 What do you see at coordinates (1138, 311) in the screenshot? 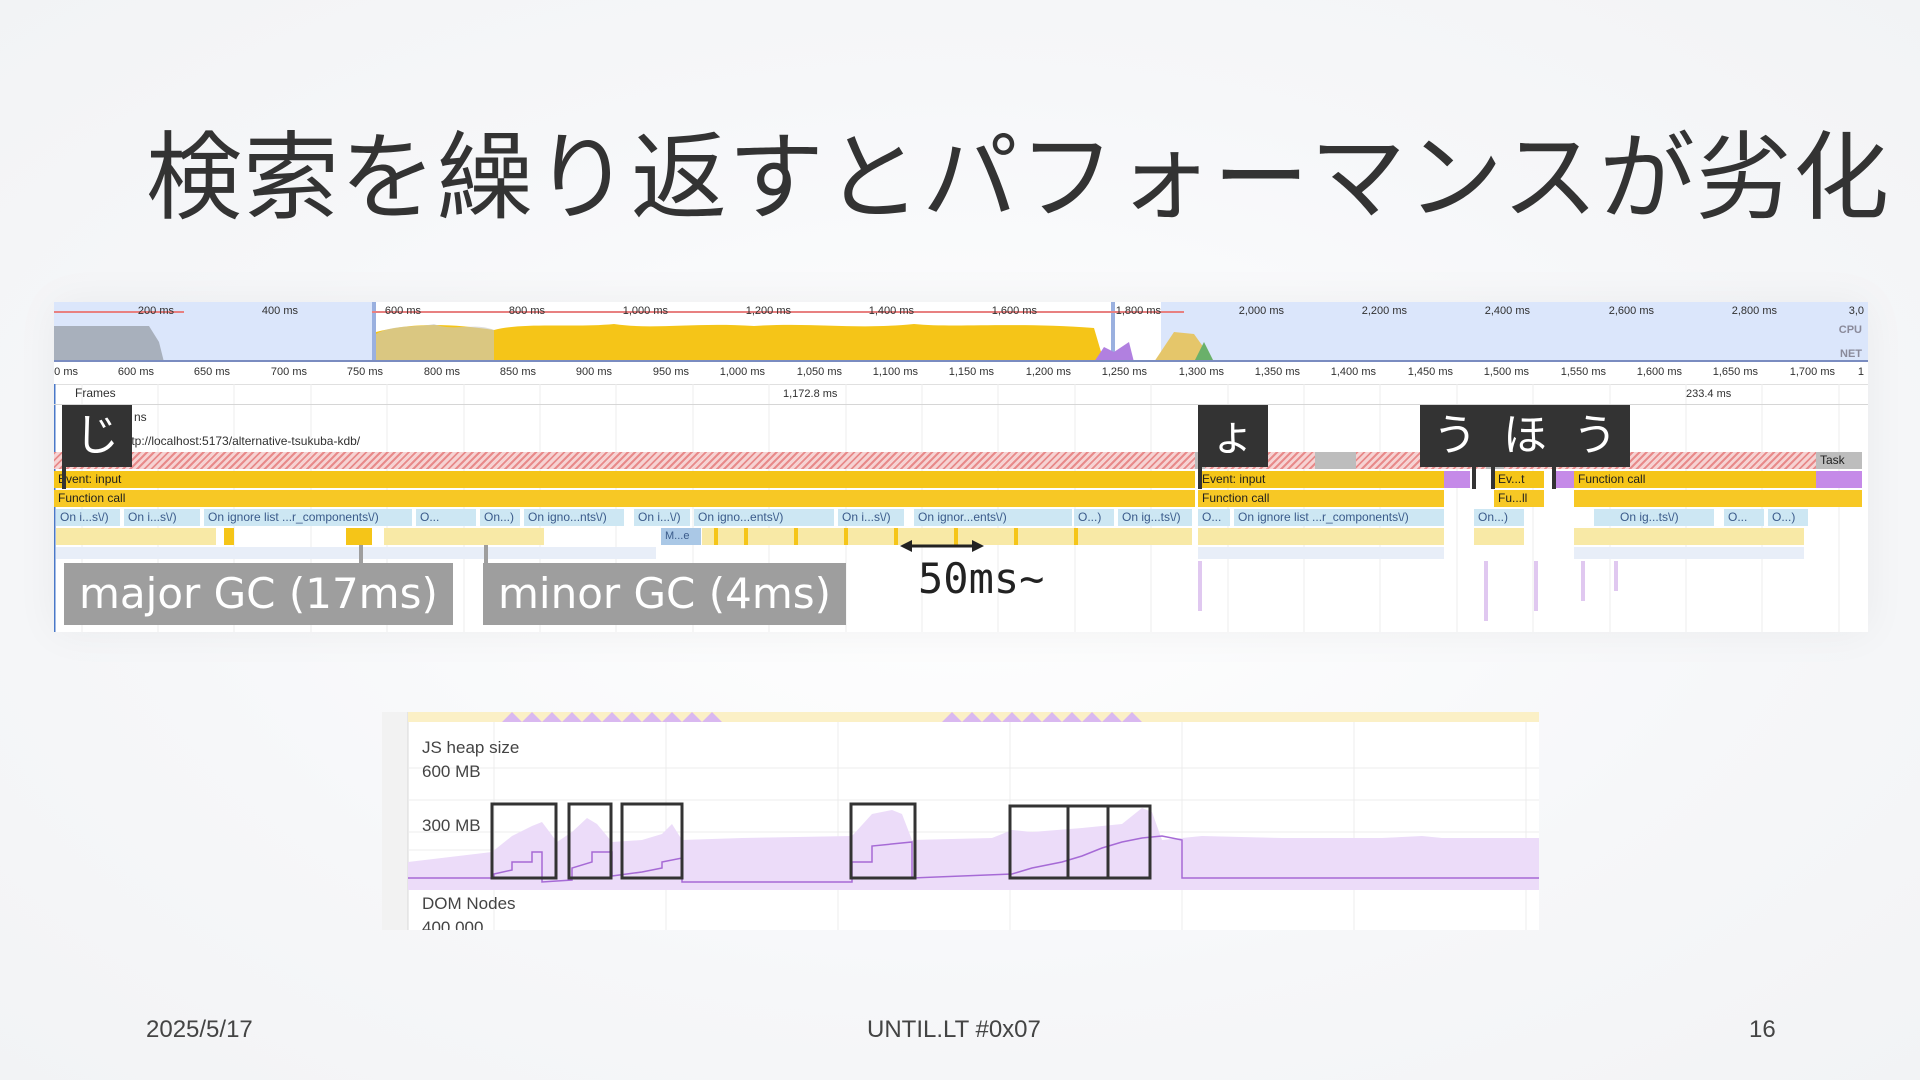
I see `overview-tick: 1,800 ms` at bounding box center [1138, 311].